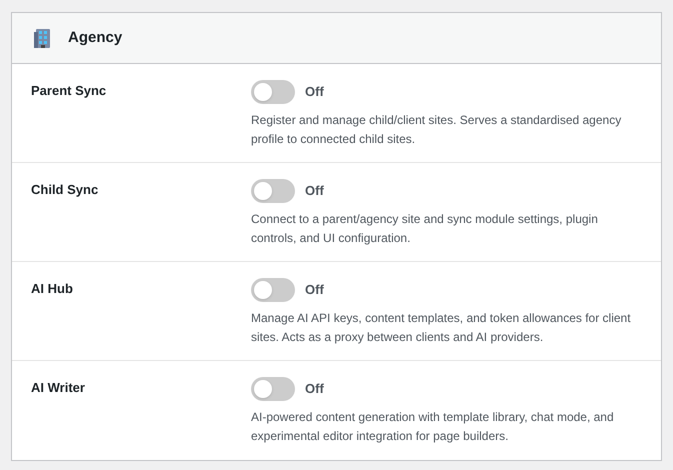 The image size is (673, 470). Describe the element at coordinates (441, 328) in the screenshot. I see `module-description: Manage AI API keys, content templates, and token allowances for client sites. Acts as a proxy between clients and AI providers.` at that location.